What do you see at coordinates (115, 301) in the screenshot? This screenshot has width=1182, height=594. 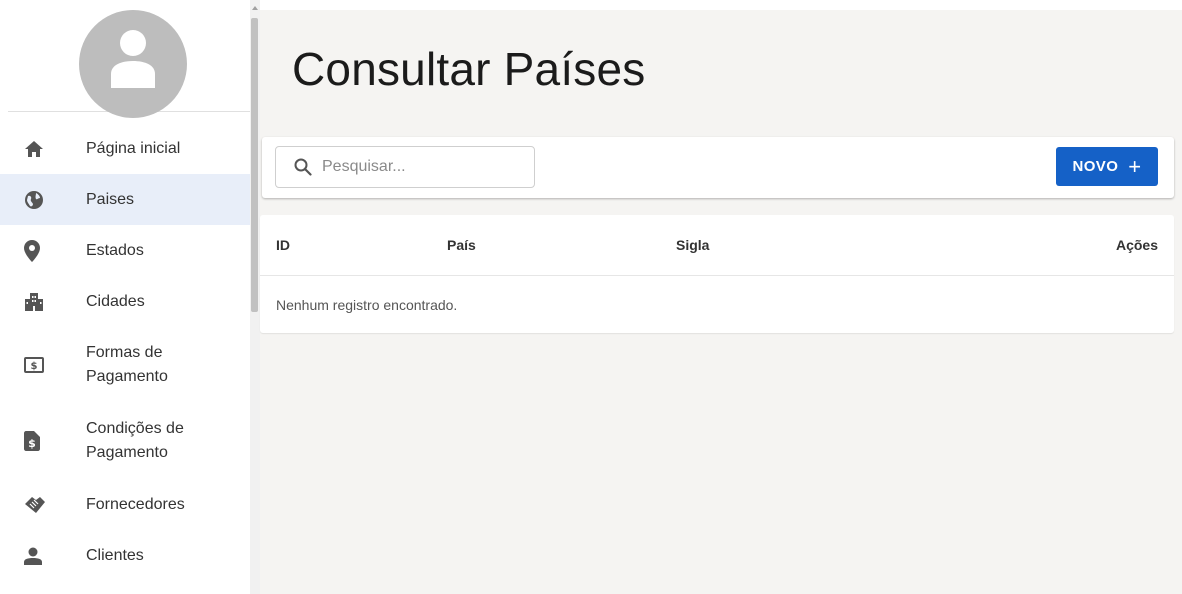 I see `sidebar-item-label: Cidades` at bounding box center [115, 301].